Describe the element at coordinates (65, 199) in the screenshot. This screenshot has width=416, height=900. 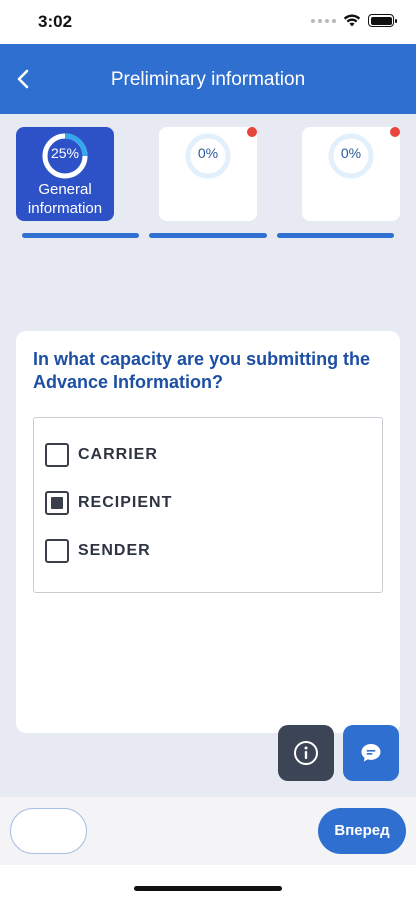
I see `step-label: General information` at that location.